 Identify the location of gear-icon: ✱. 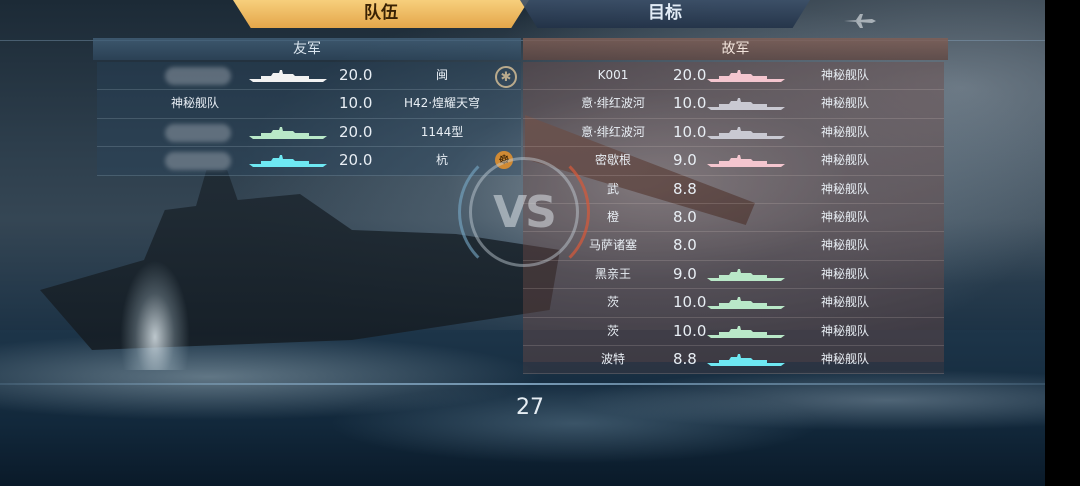
(506, 77).